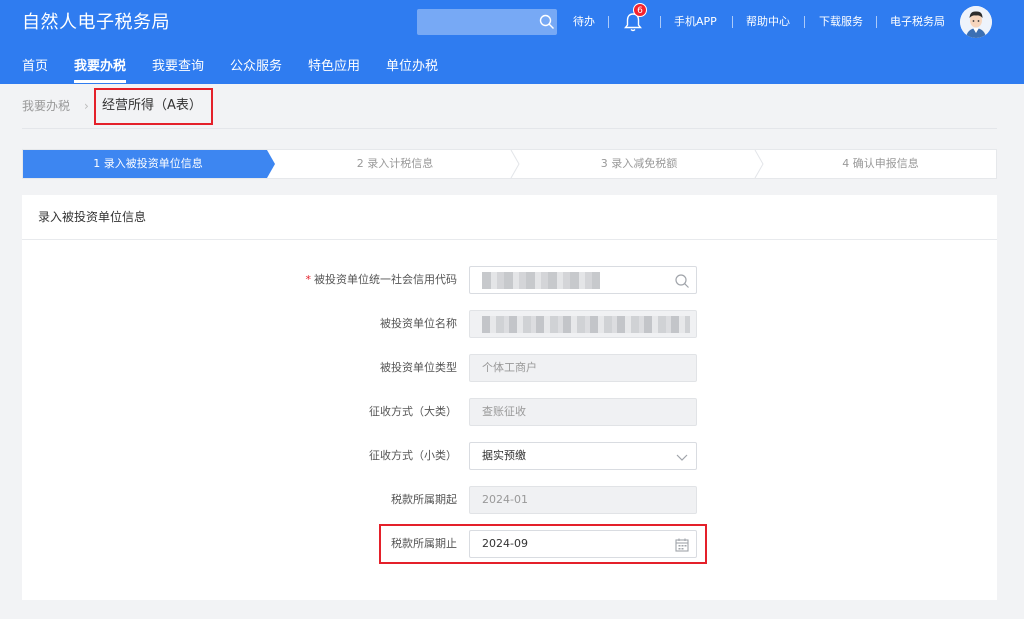 The image size is (1024, 619). Describe the element at coordinates (509, 128) in the screenshot. I see `breadcrumb-divider` at that location.